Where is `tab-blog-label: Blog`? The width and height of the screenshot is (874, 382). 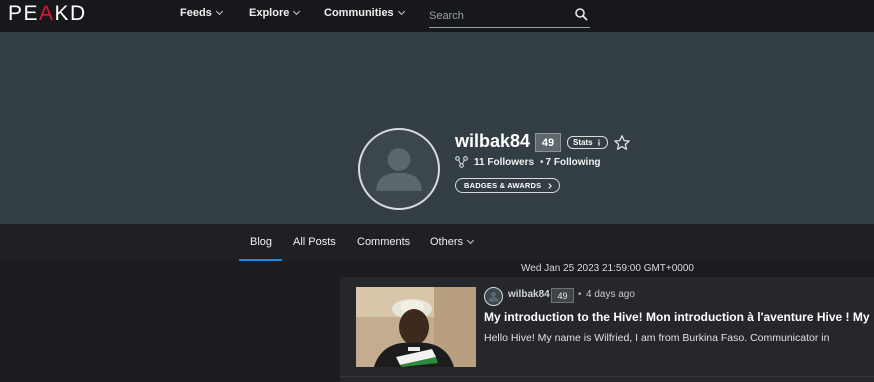 tab-blog-label: Blog is located at coordinates (261, 242).